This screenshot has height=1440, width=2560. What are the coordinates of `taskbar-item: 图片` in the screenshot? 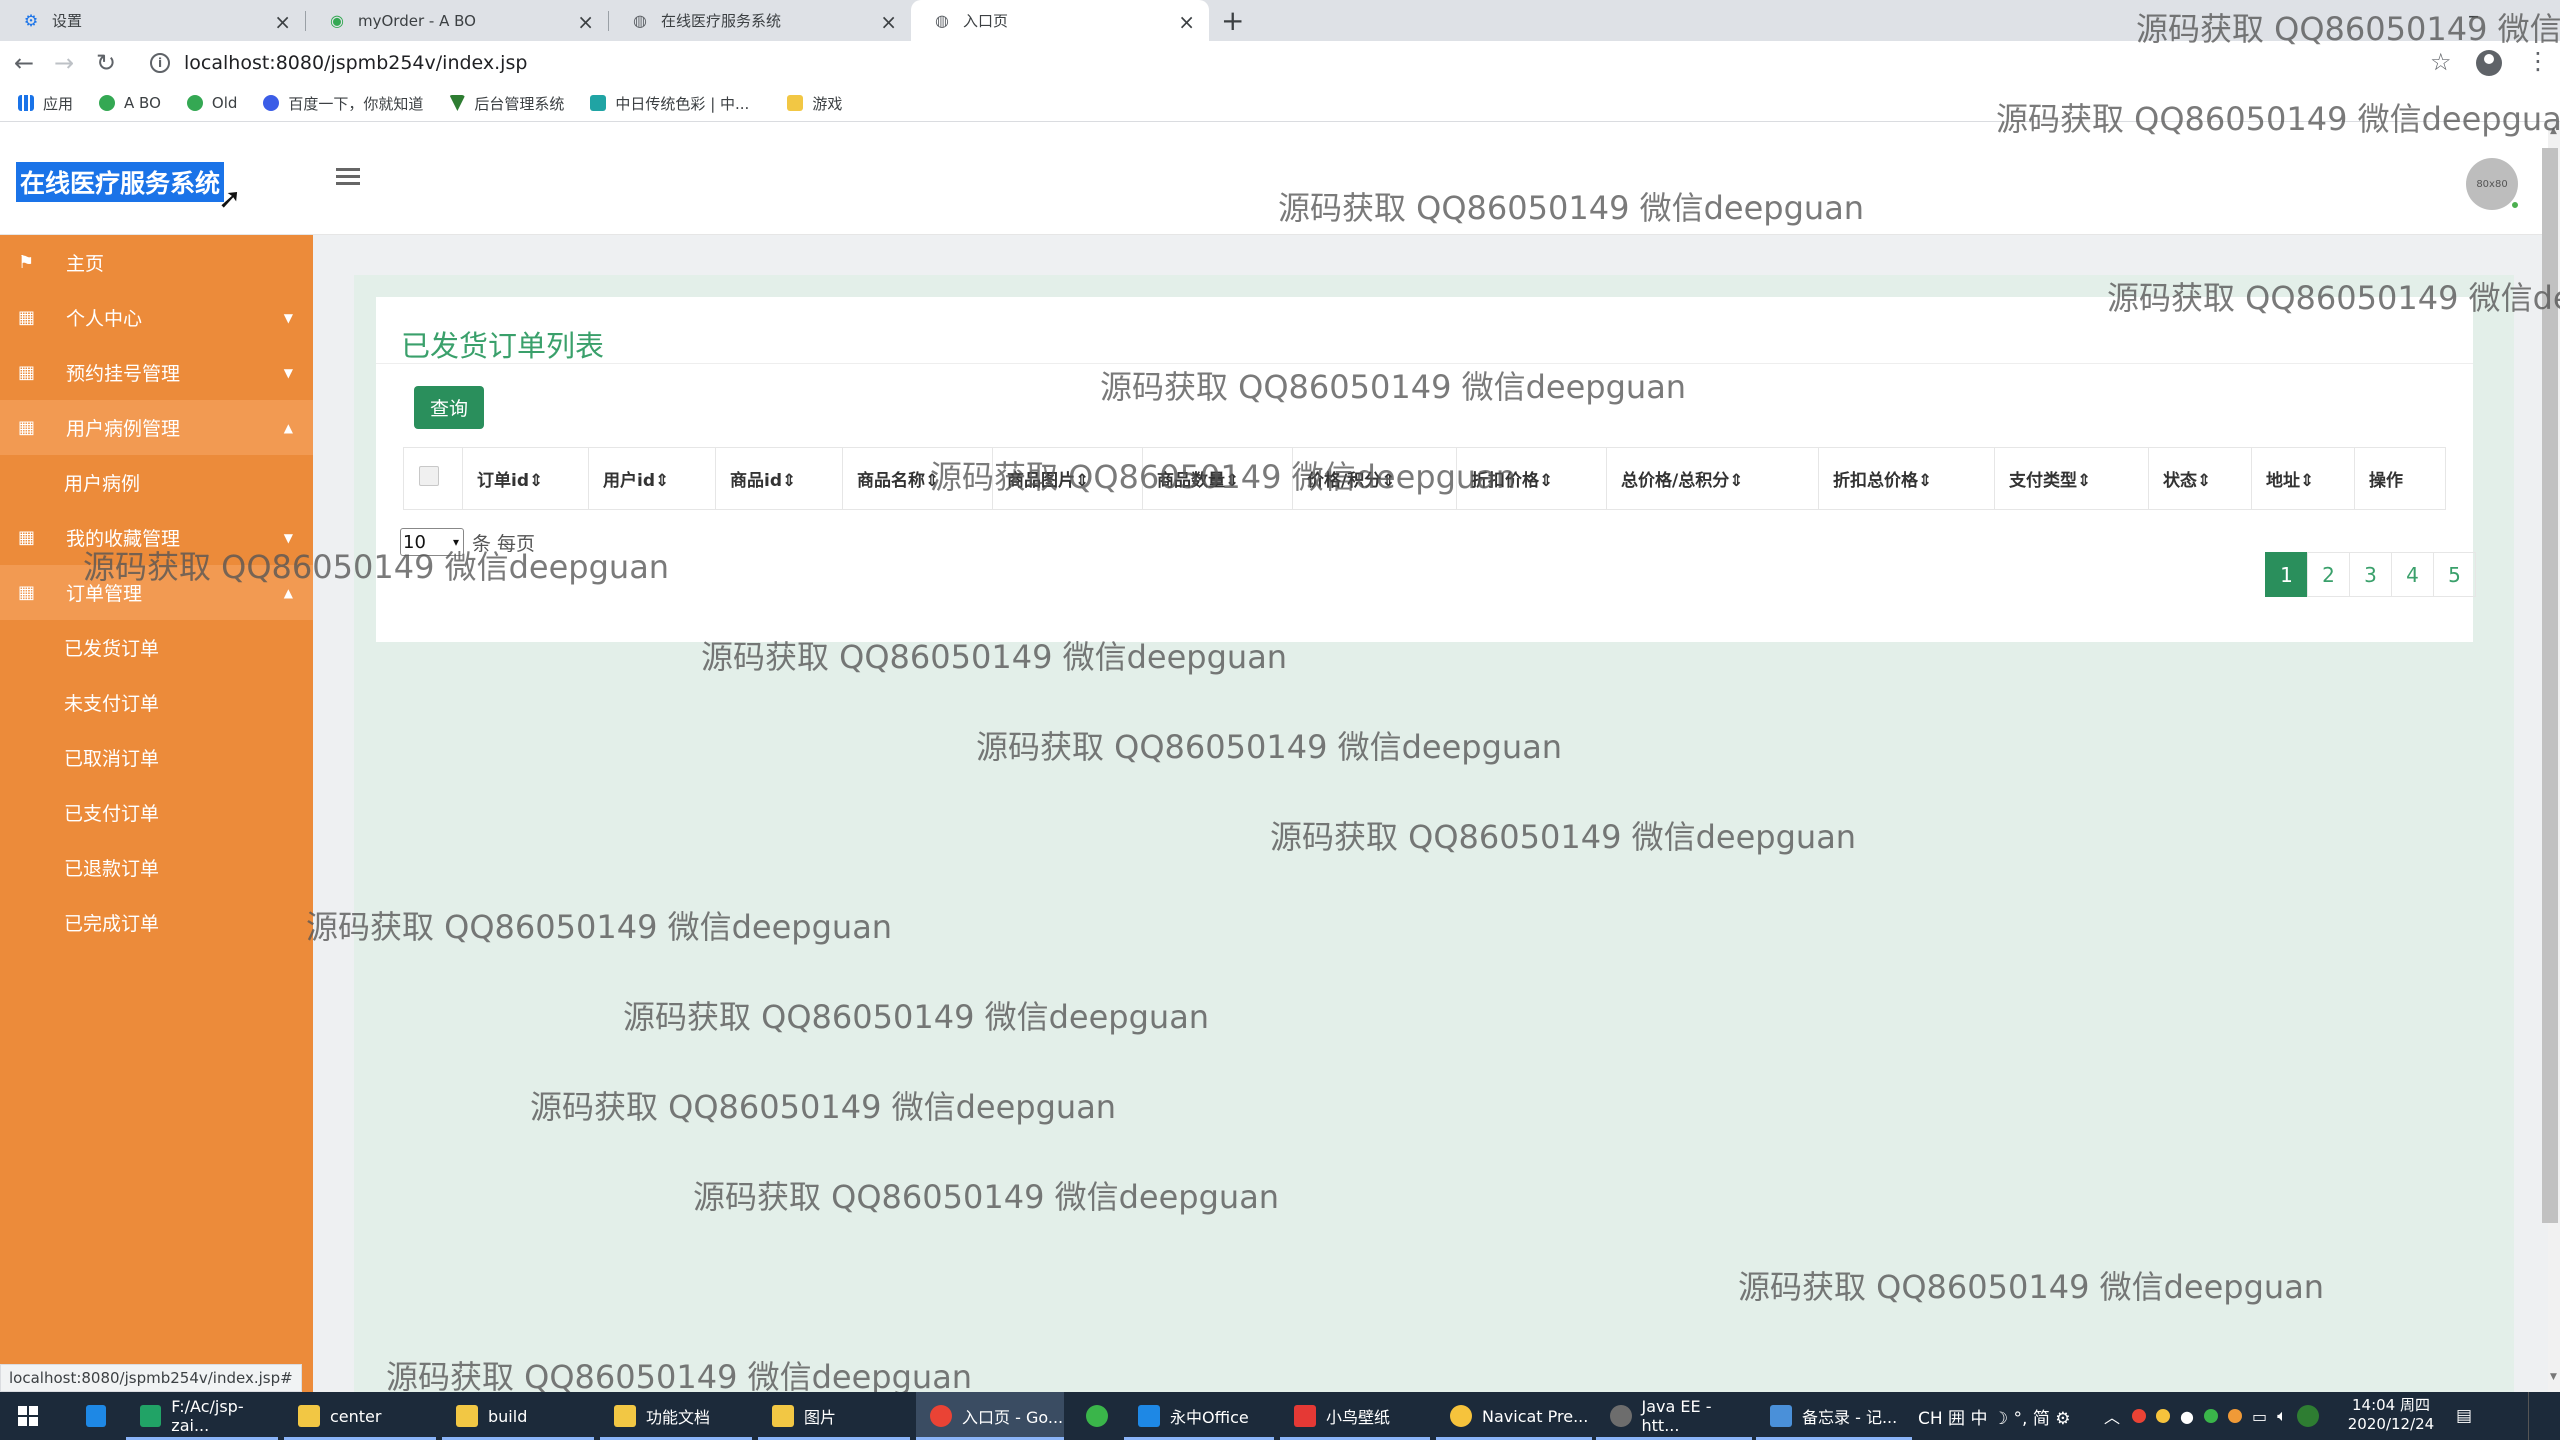 It's located at (834, 1416).